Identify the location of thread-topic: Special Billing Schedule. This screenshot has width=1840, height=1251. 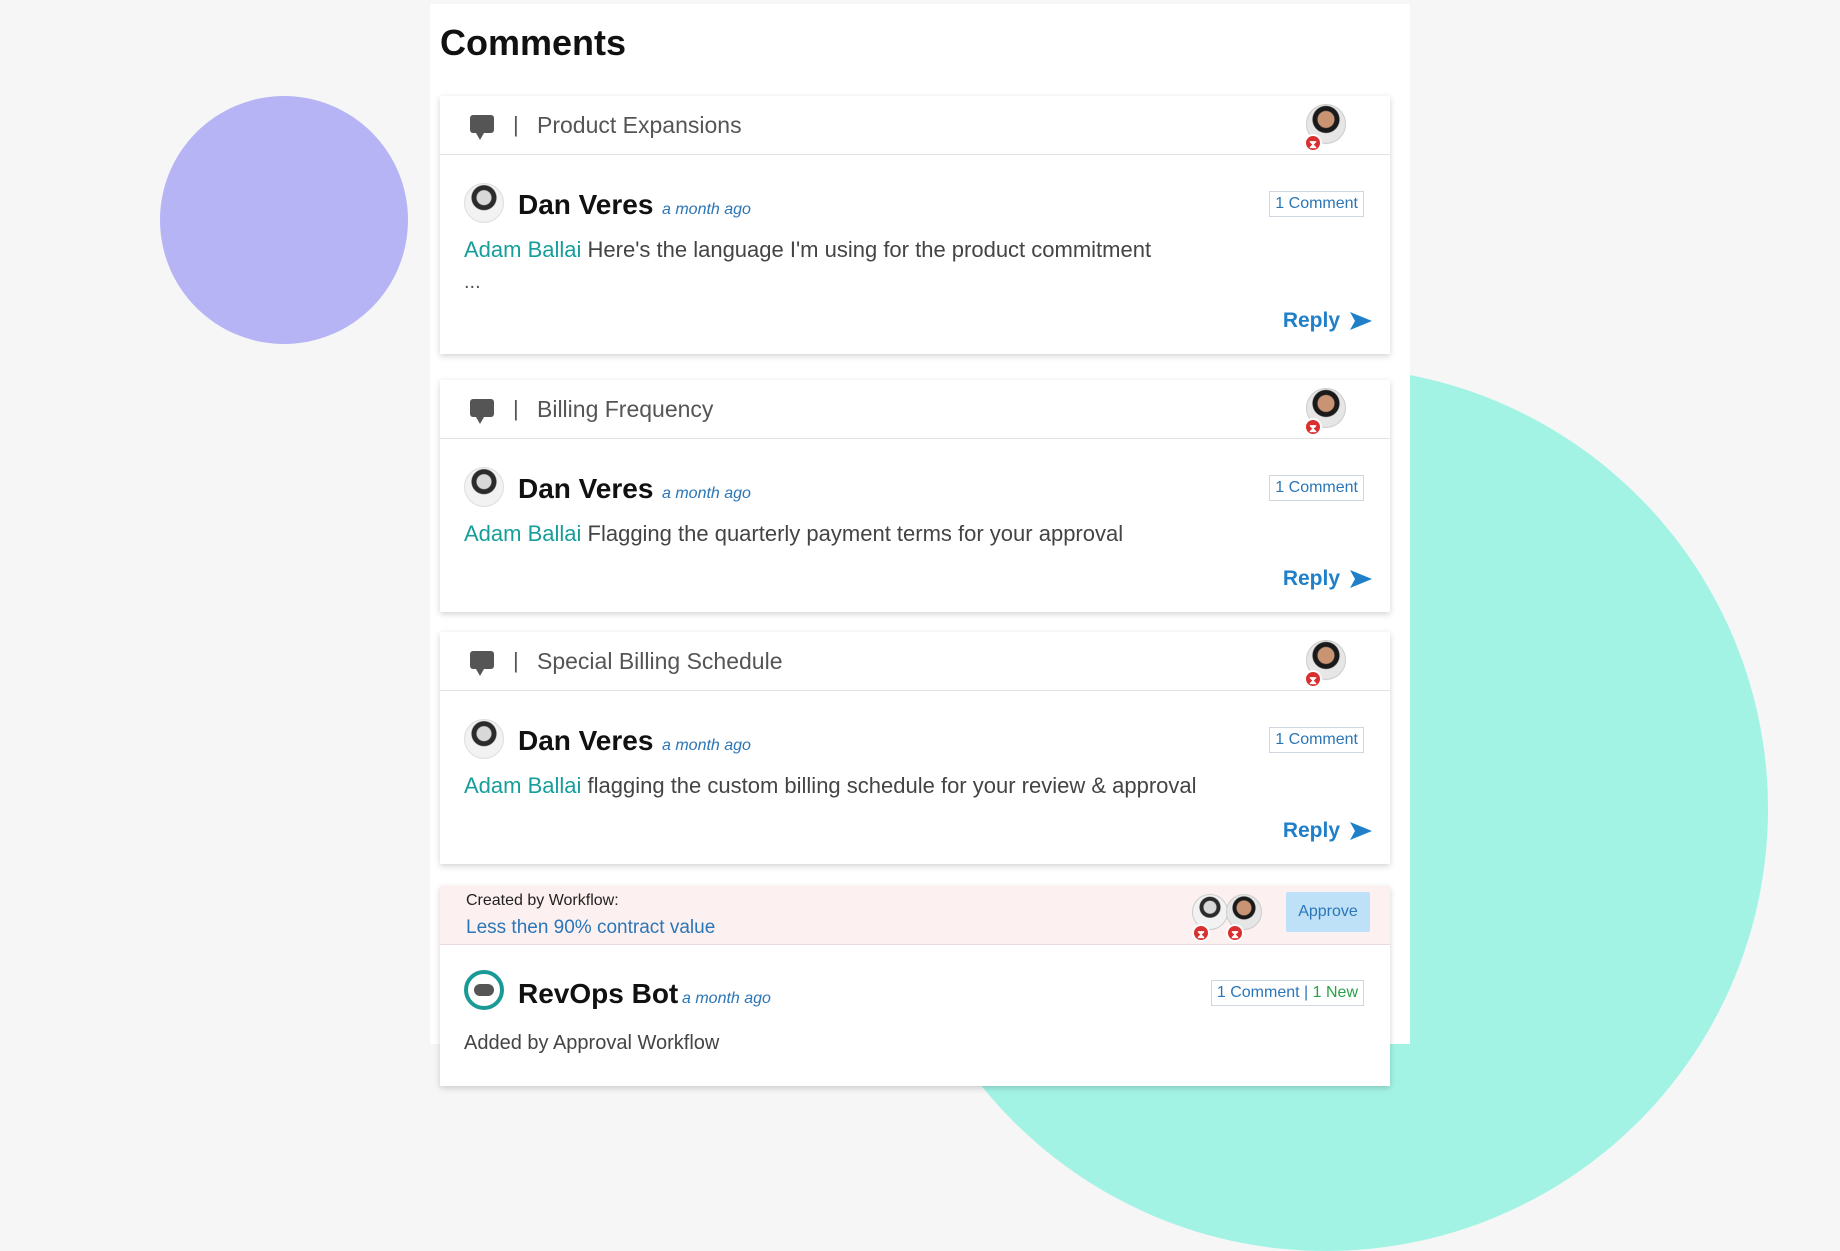
(660, 661).